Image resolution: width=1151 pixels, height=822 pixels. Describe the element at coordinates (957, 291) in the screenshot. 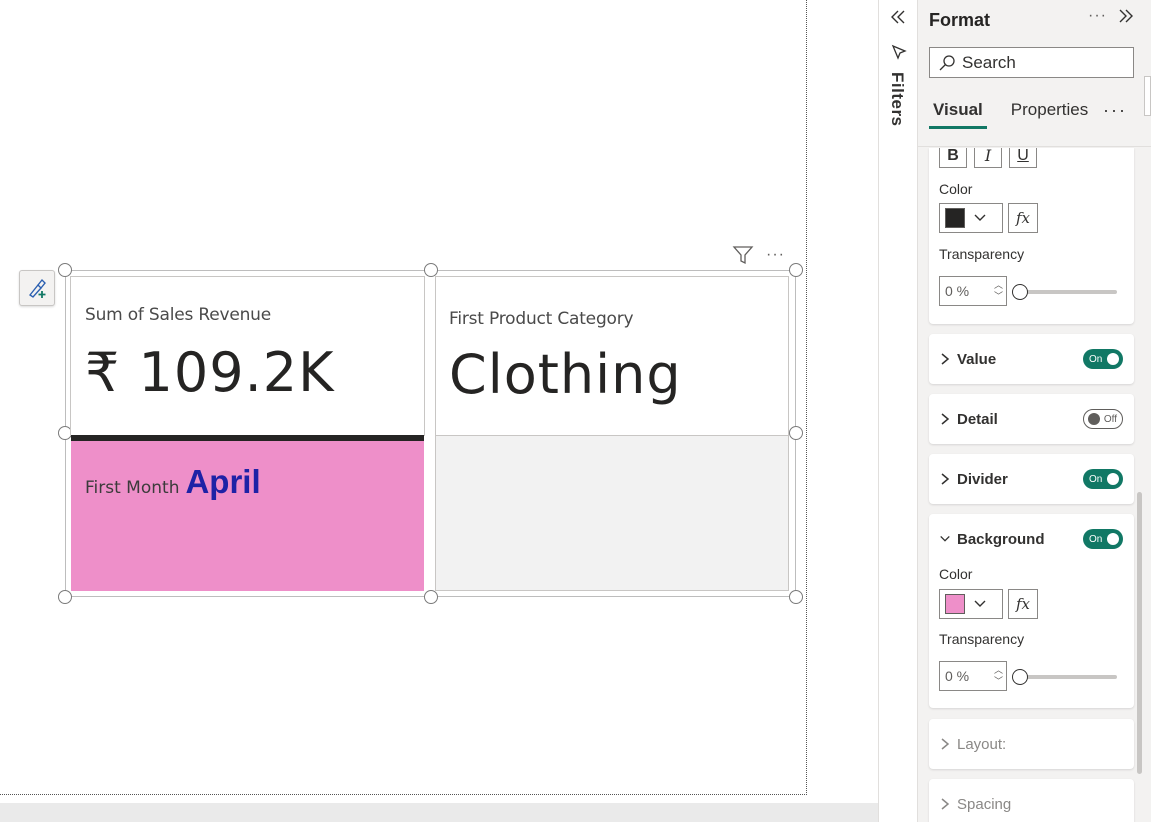

I see `text-transparency-value: 0 %` at that location.